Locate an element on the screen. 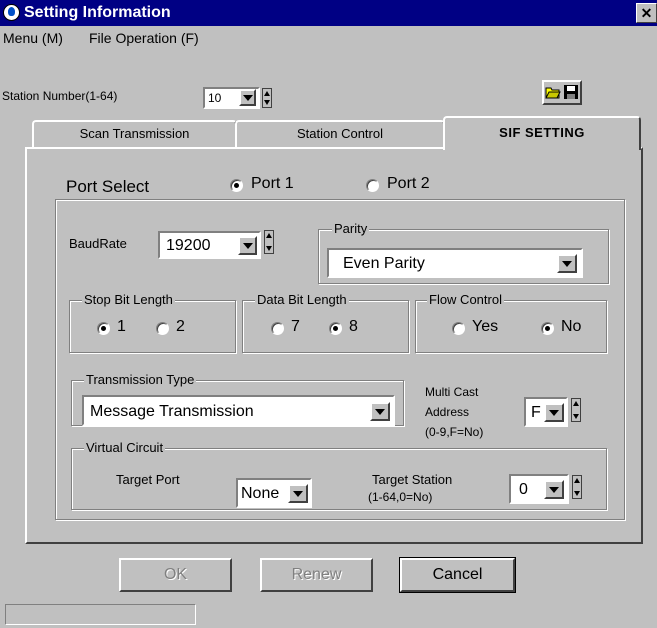  baudrate-spinner is located at coordinates (269, 242).